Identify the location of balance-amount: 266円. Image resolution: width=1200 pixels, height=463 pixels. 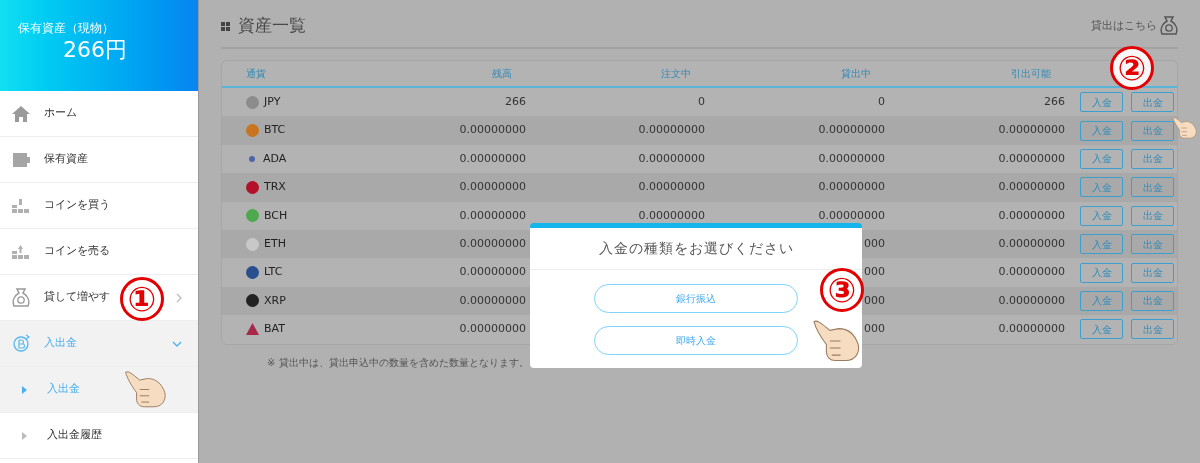
(95, 50).